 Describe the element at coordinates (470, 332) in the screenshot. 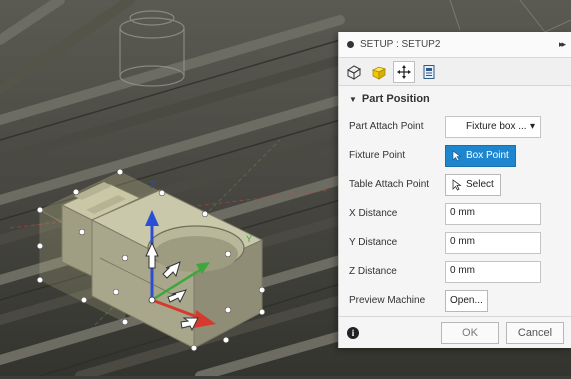

I see `ok-button: OK` at that location.